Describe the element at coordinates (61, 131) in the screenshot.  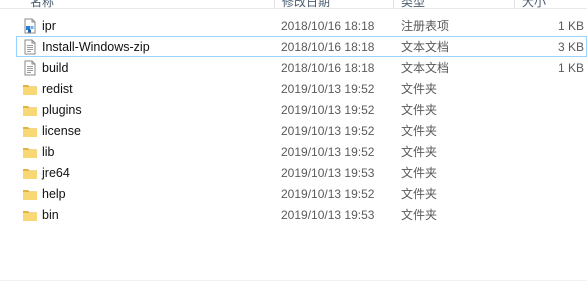
I see `file-name: license` at that location.